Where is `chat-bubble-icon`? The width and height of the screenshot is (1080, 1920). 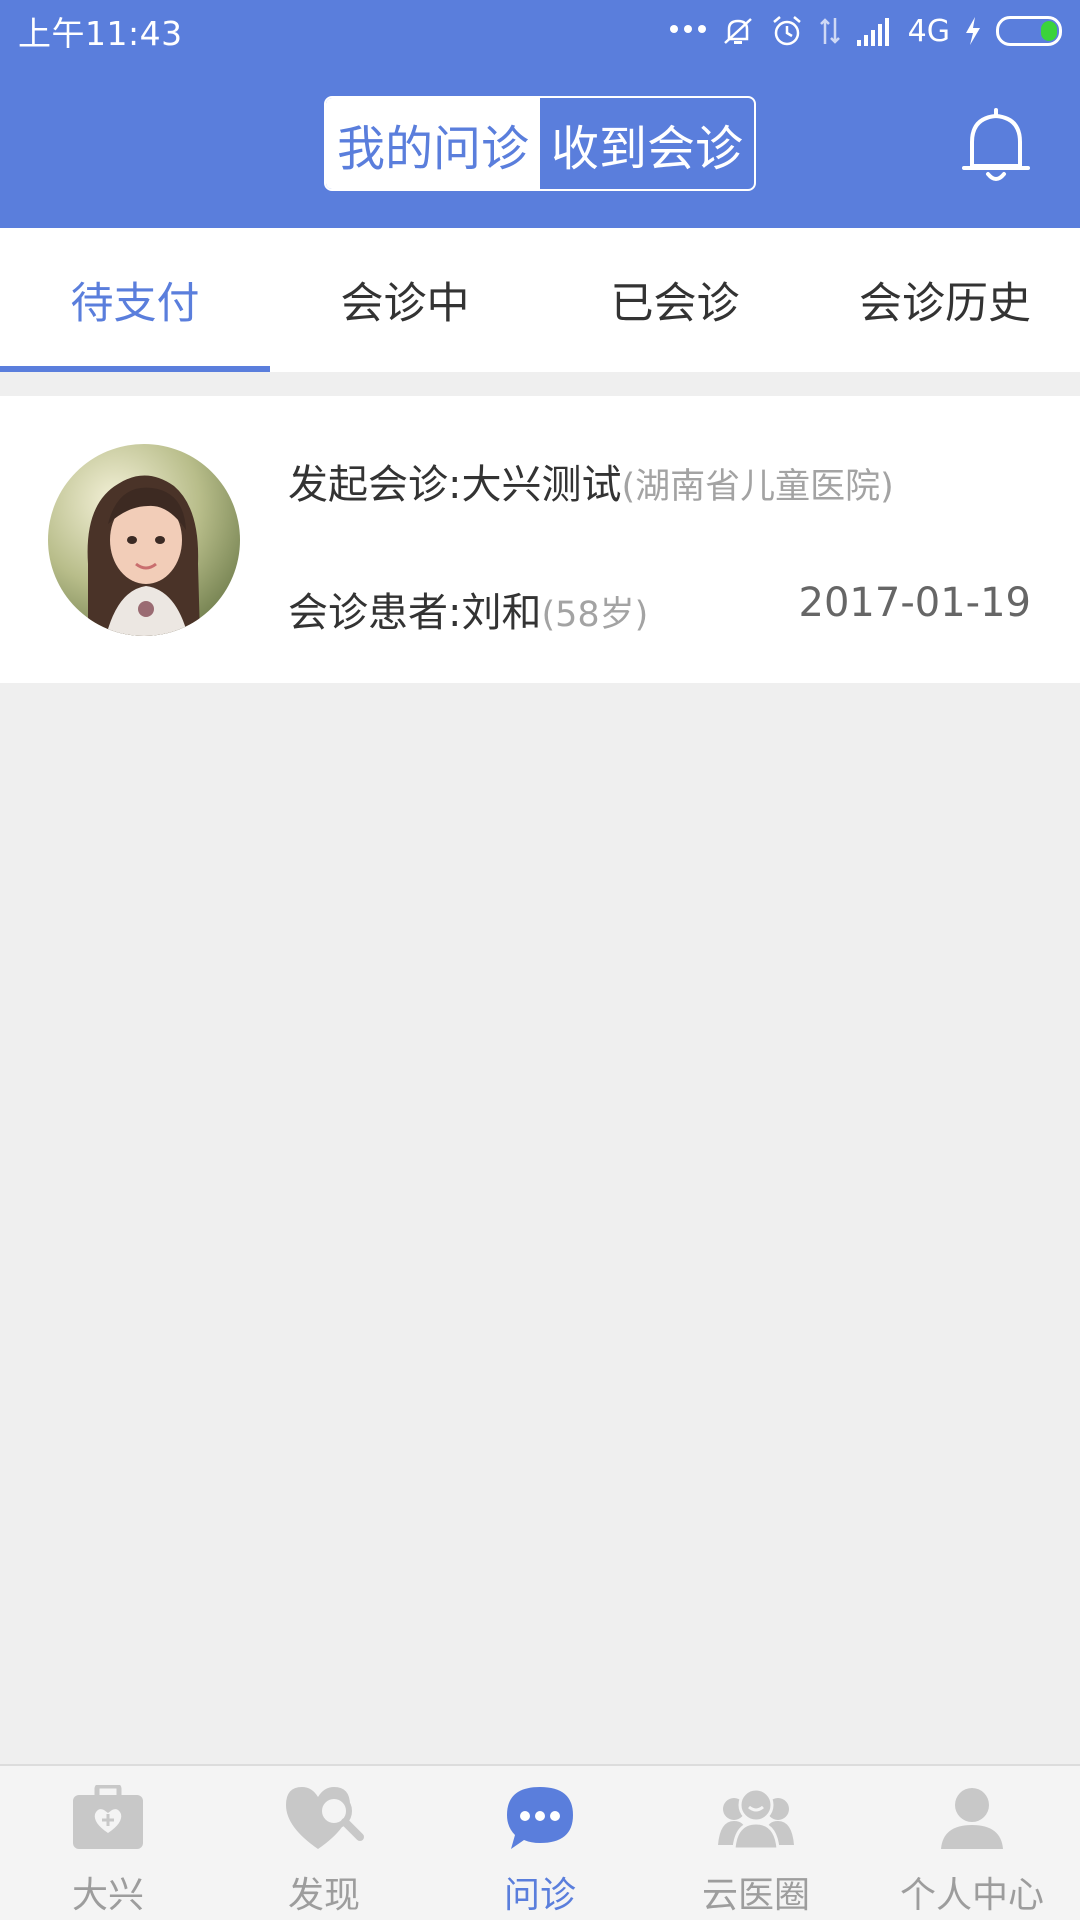 chat-bubble-icon is located at coordinates (540, 1818).